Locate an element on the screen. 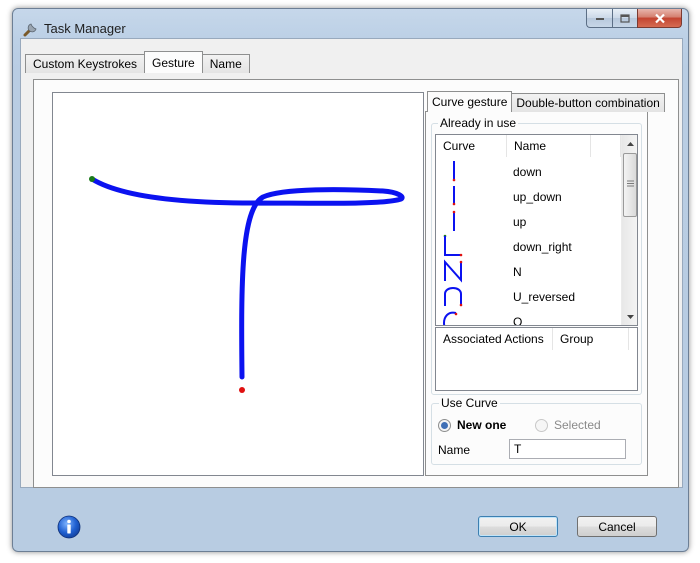 The image size is (700, 563). tab-double-button-combination: Double-button combination is located at coordinates (588, 102).